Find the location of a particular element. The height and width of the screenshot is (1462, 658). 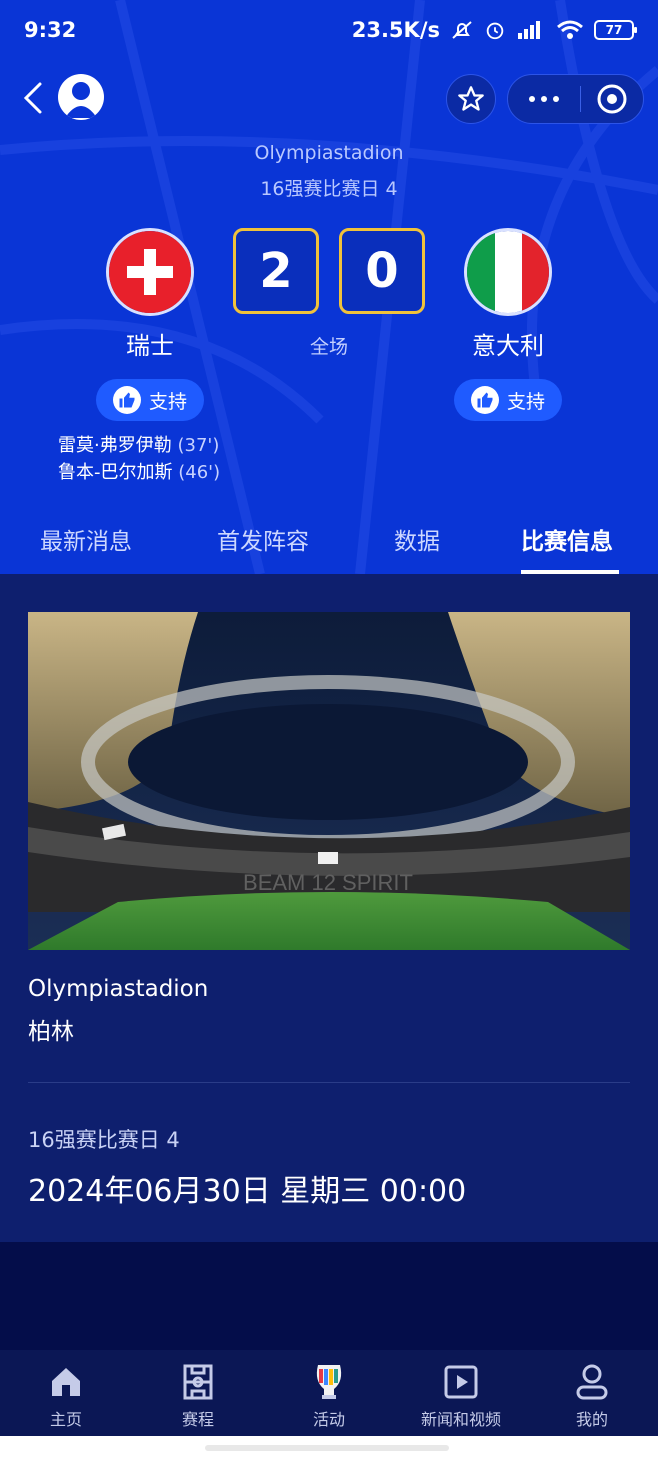

video-icon is located at coordinates (461, 1382).